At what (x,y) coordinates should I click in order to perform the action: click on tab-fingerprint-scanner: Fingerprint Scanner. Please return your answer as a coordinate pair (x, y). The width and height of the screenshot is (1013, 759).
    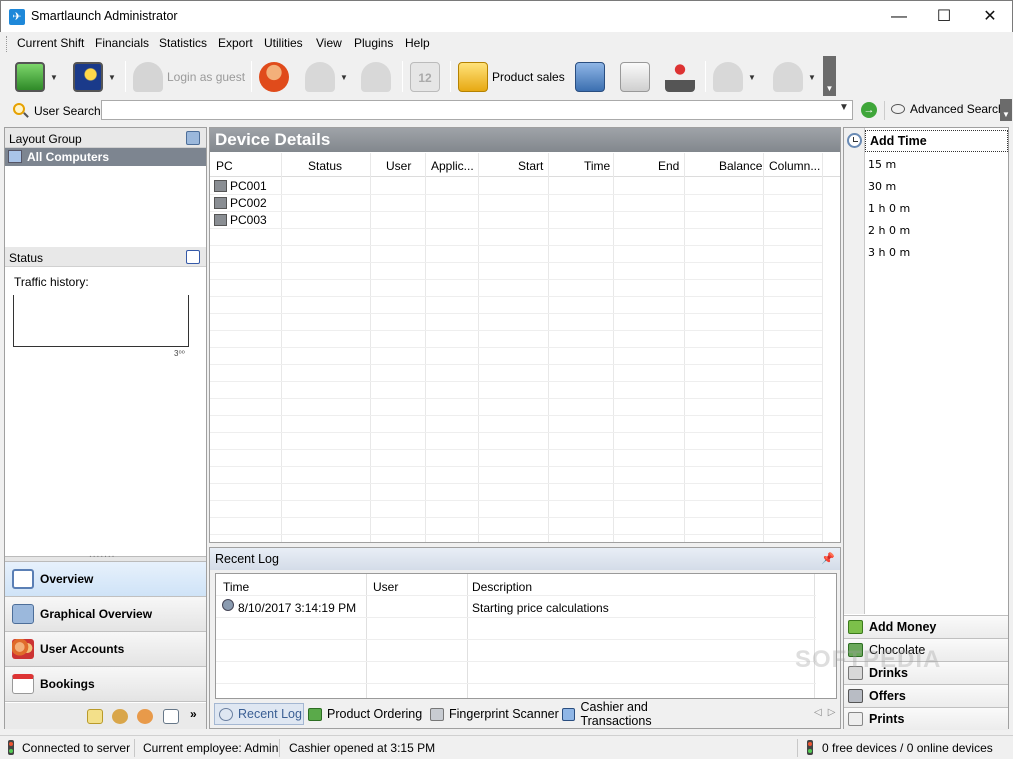
    Looking at the image, I should click on (492, 714).